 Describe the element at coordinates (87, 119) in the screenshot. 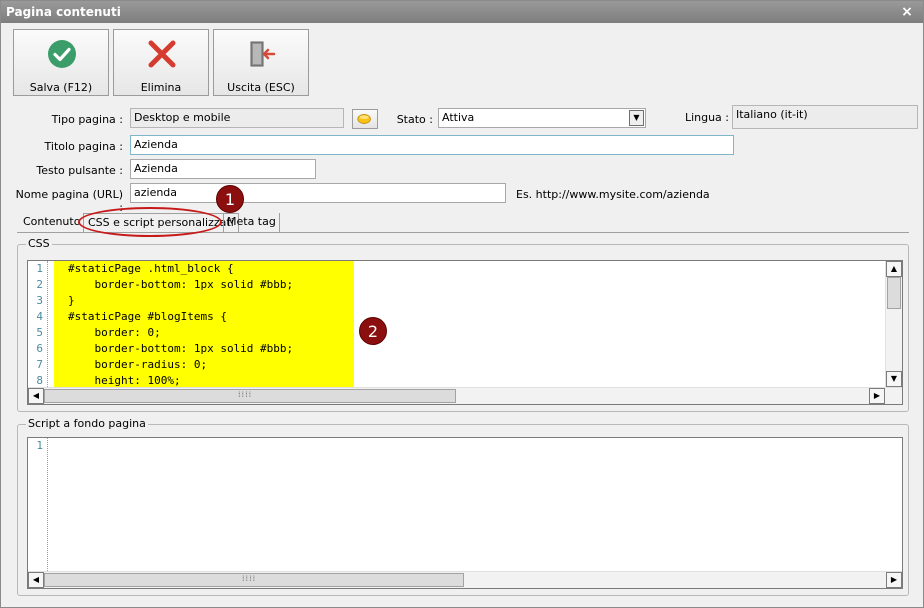

I see `tipo-pagina-label: Tipo pagina :` at that location.